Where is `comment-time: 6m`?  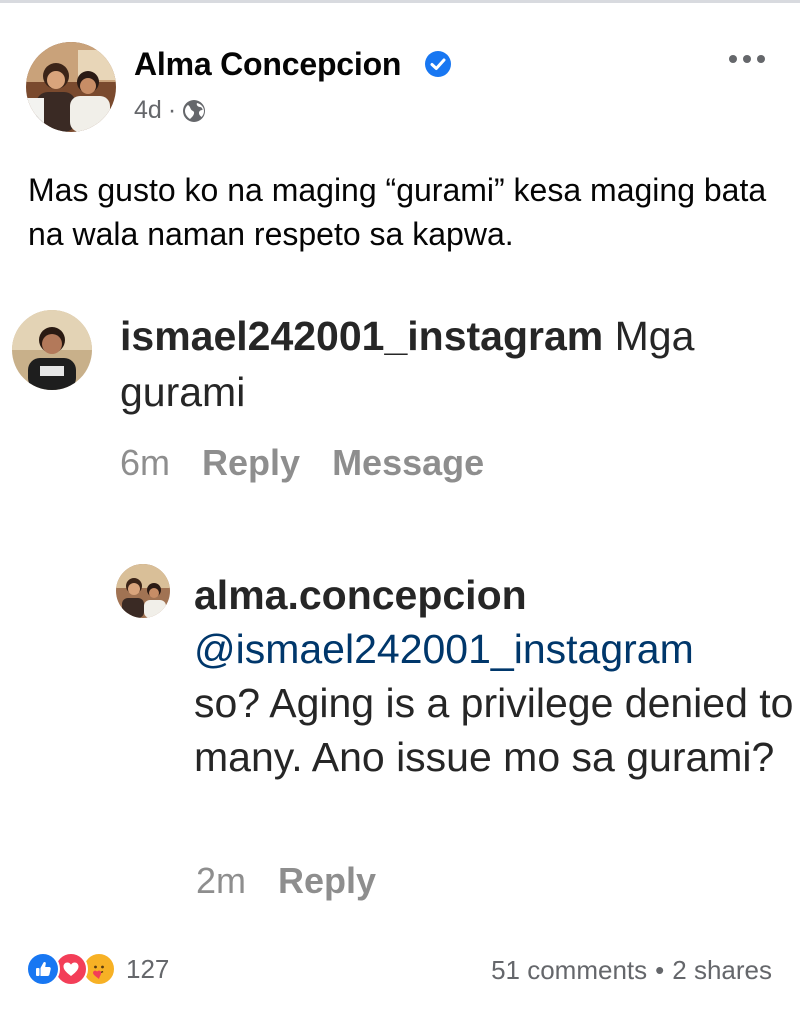 comment-time: 6m is located at coordinates (145, 462).